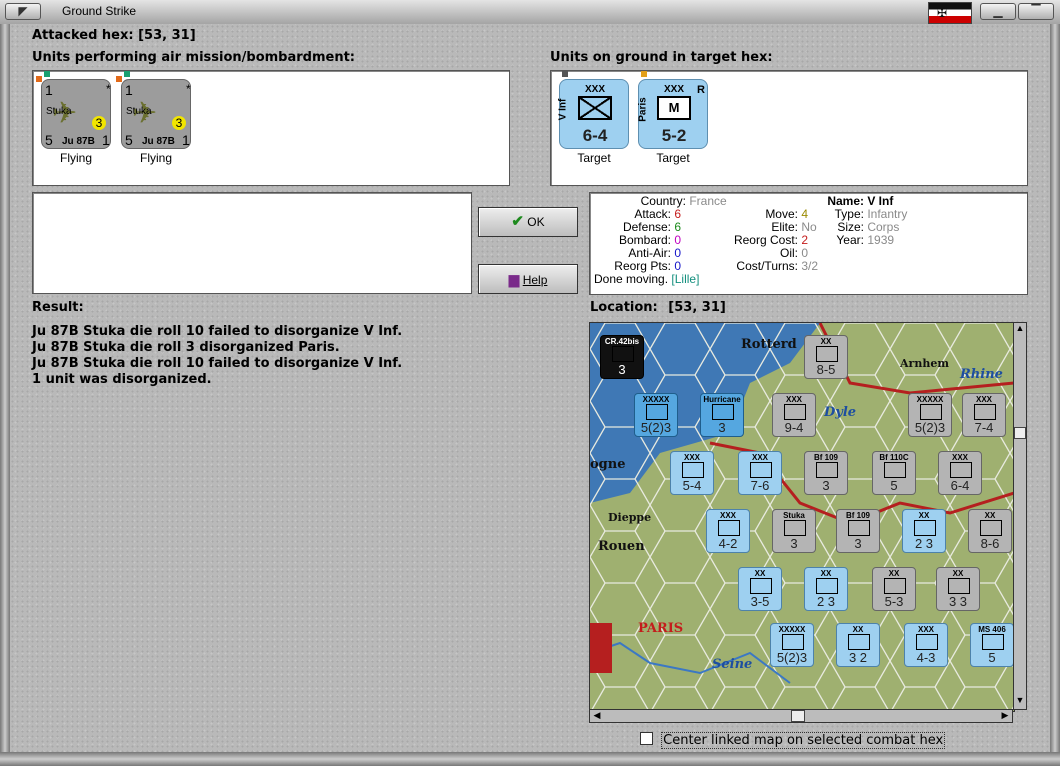  Describe the element at coordinates (530, 759) in the screenshot. I see `bottom-border` at that location.